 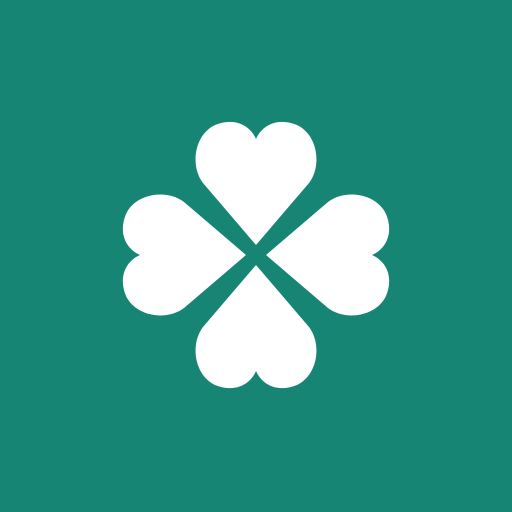 What do you see at coordinates (256, 183) in the screenshot?
I see `clover-leaf-top` at bounding box center [256, 183].